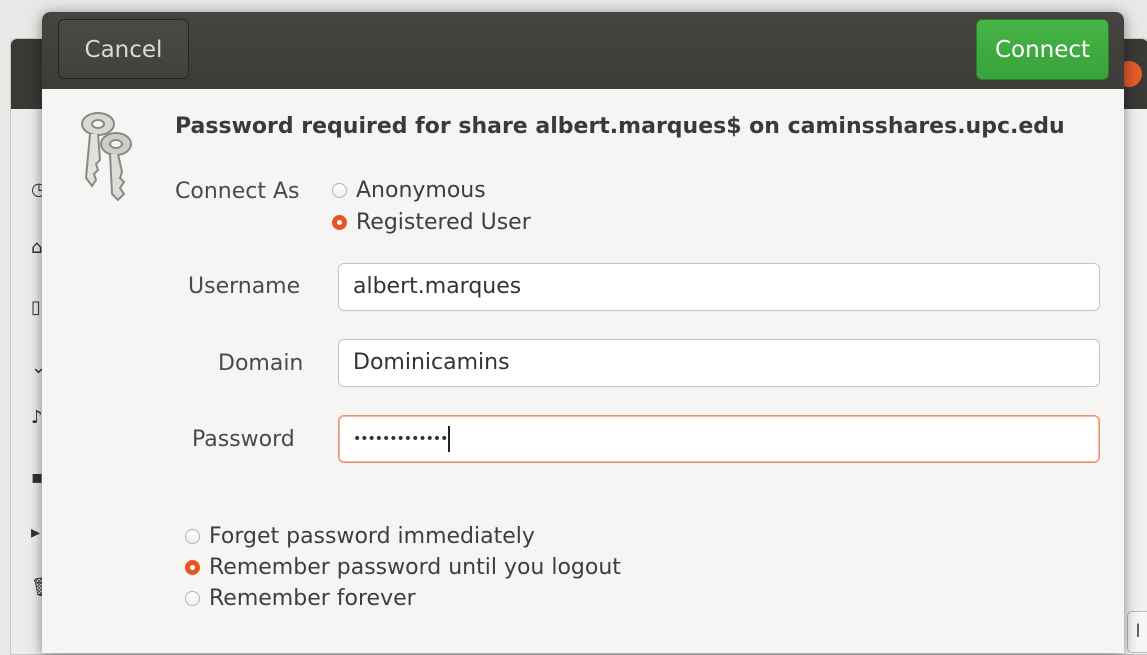 This screenshot has width=1147, height=655. I want to click on radio-anonymous: Anonymous, so click(409, 190).